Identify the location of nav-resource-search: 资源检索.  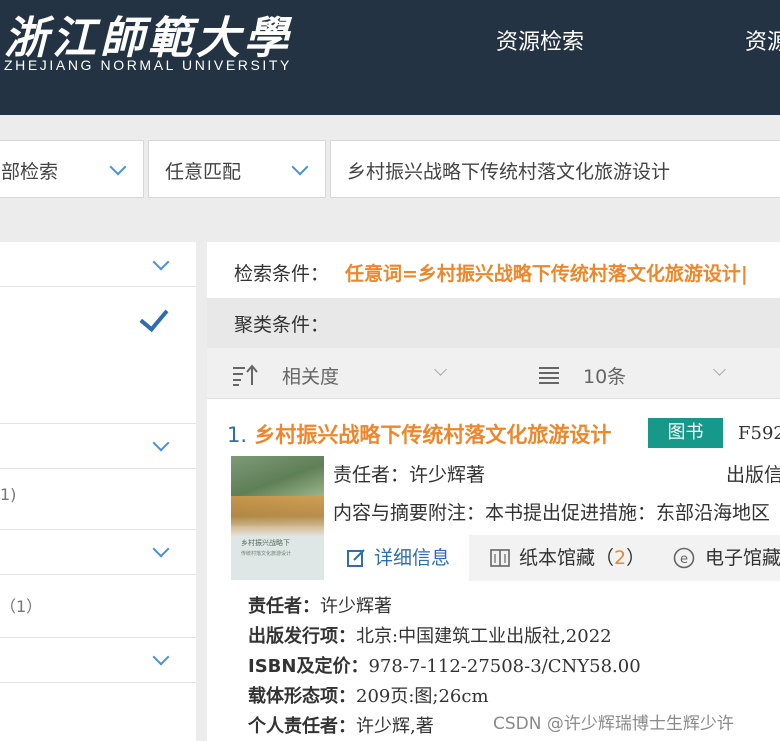
(540, 40).